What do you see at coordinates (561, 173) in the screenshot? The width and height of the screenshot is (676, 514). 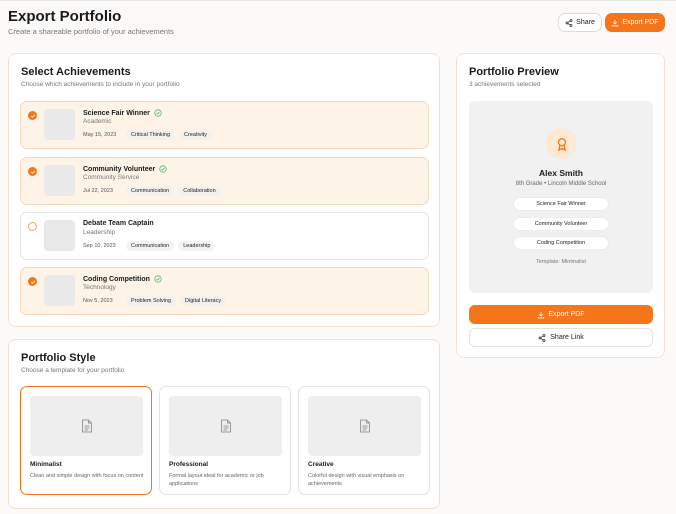 I see `preview-student-name: Alex Smith` at bounding box center [561, 173].